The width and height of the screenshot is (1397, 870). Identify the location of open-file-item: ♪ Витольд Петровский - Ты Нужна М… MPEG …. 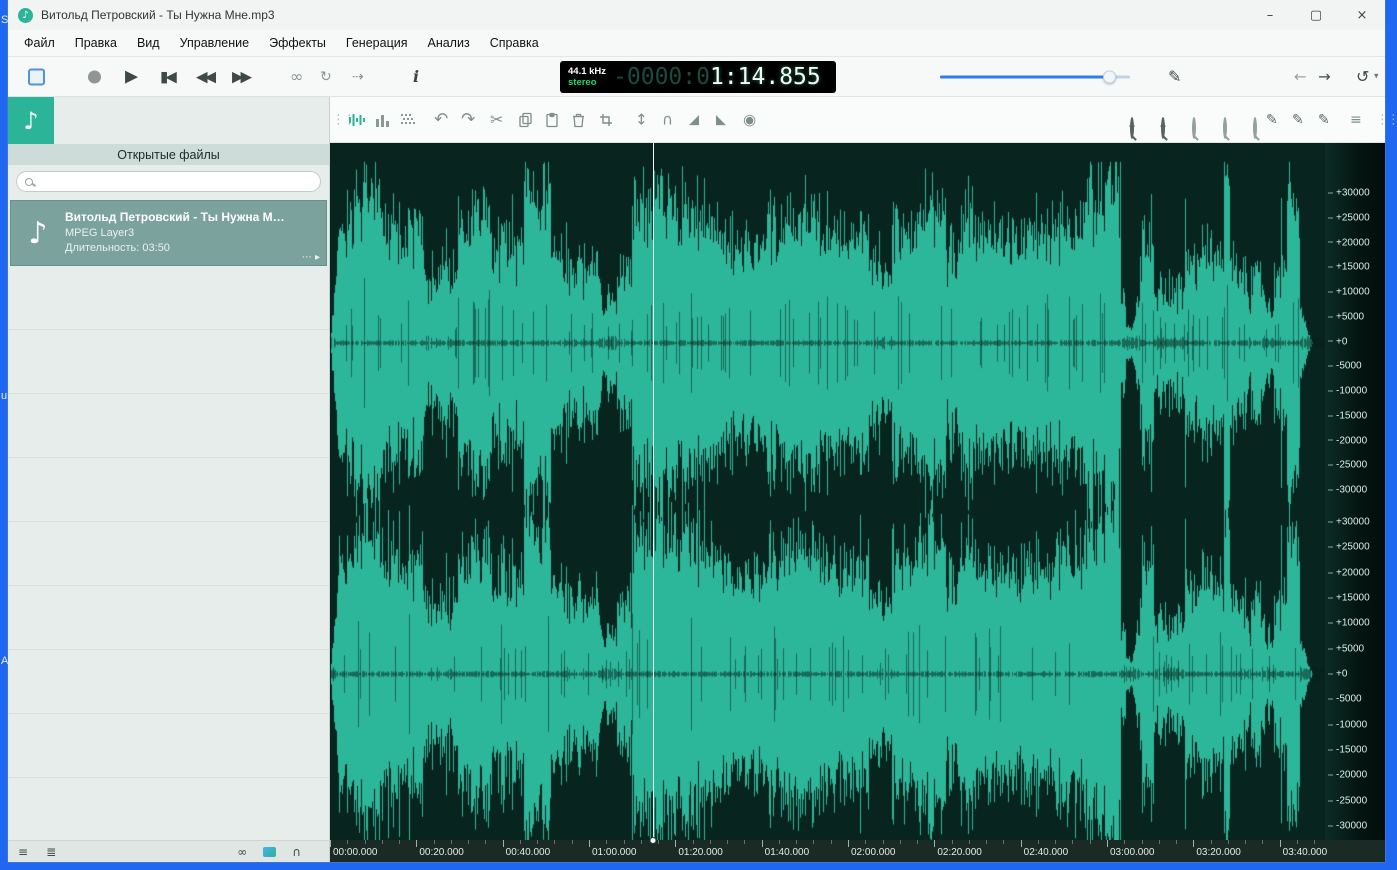
(168, 233).